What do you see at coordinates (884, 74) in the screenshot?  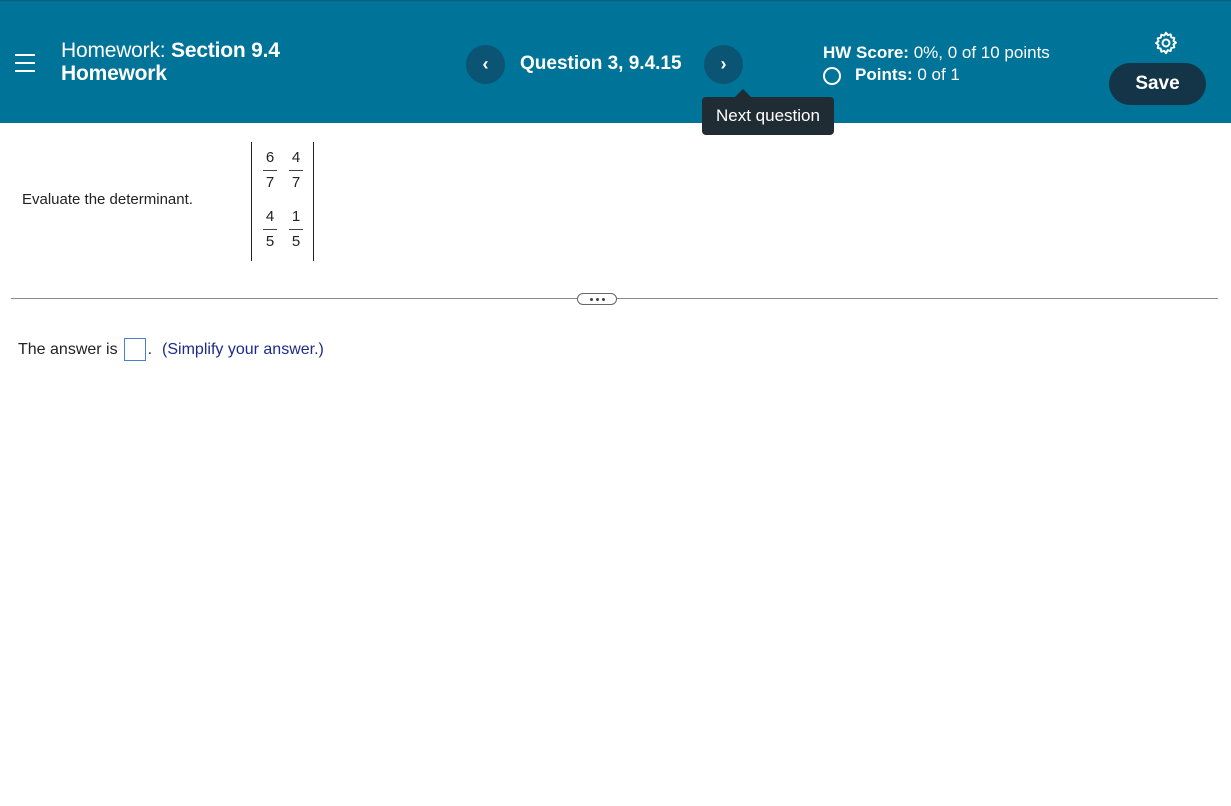 I see `points-label: Points:` at bounding box center [884, 74].